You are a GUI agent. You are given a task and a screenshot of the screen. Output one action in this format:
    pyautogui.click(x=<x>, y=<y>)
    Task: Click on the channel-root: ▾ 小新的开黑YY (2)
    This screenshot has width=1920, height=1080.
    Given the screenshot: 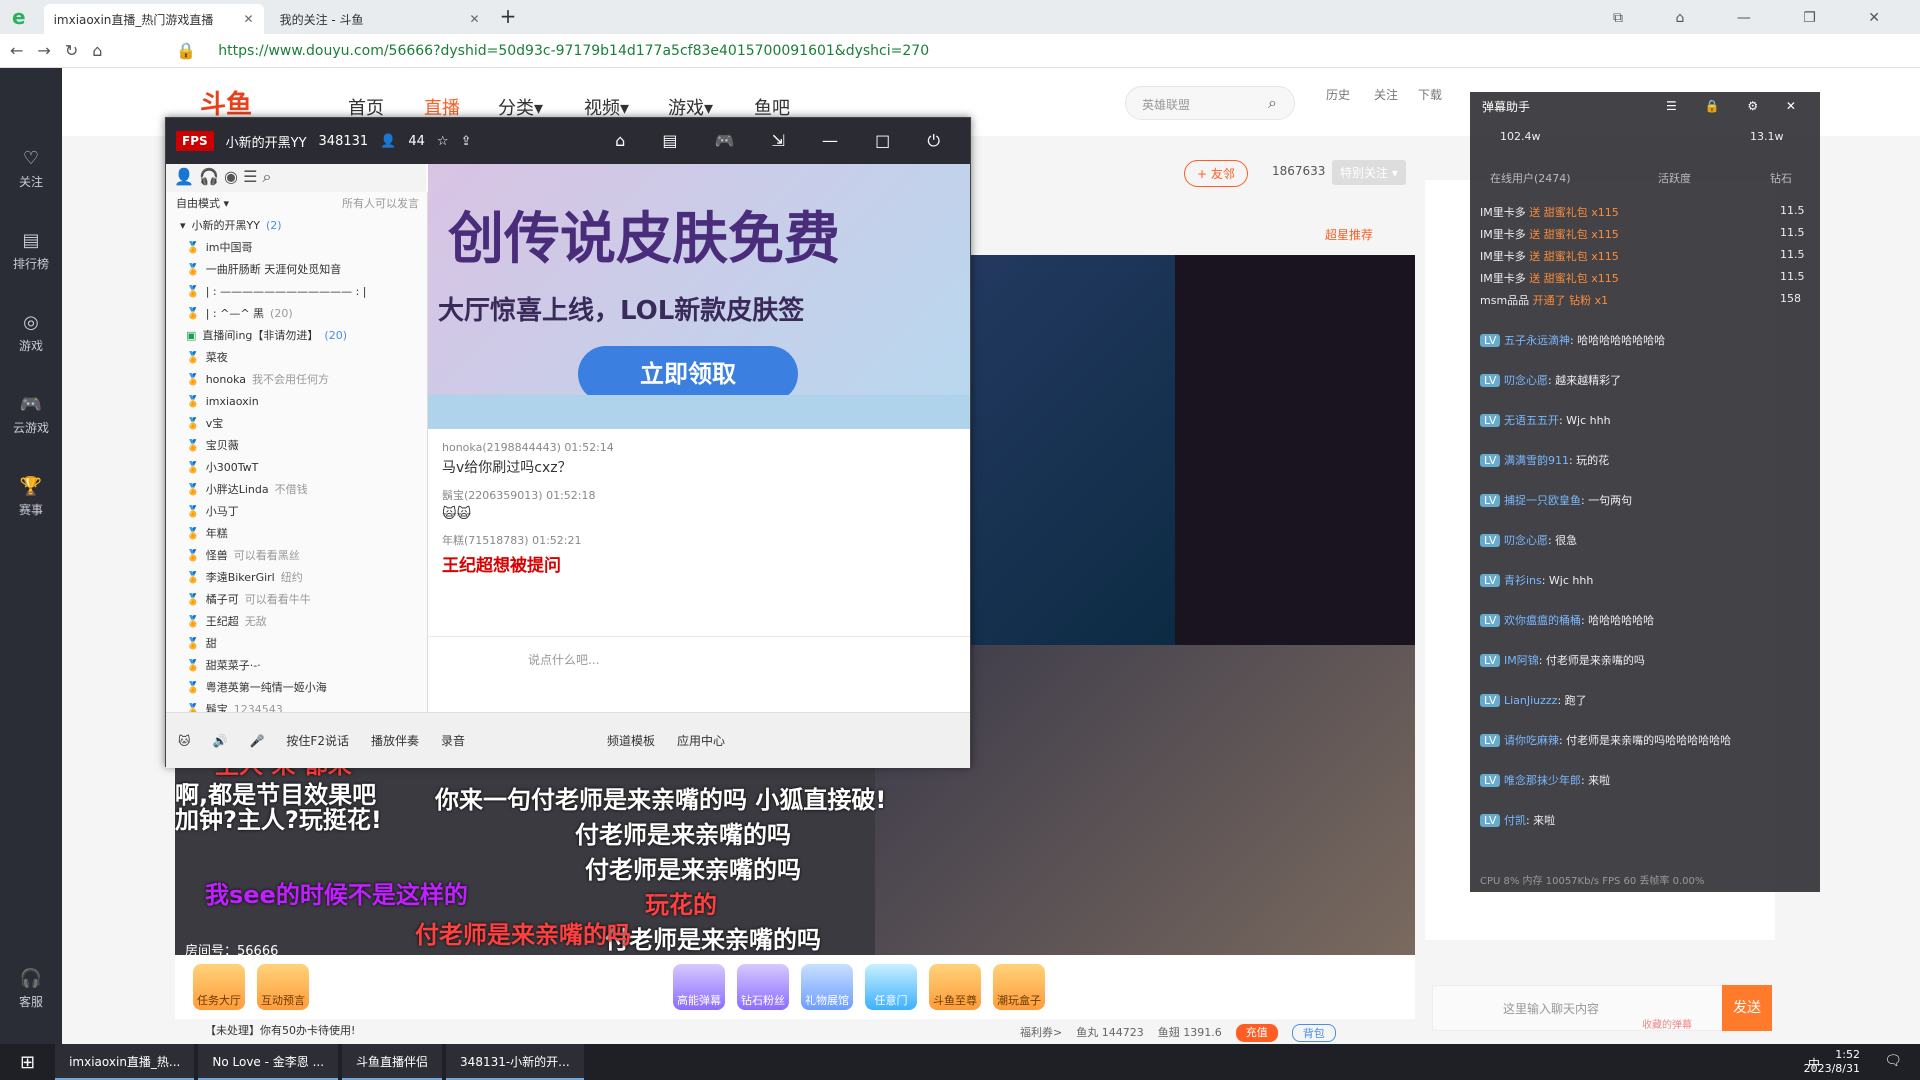 What is the action you would take?
    pyautogui.click(x=296, y=225)
    